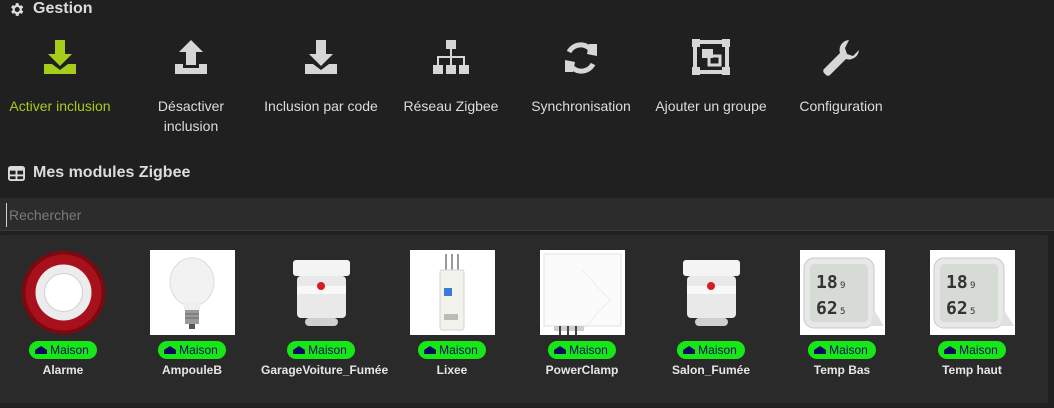 Image resolution: width=1054 pixels, height=408 pixels. I want to click on module-card-alarme: Maison Alarme, so click(63, 313).